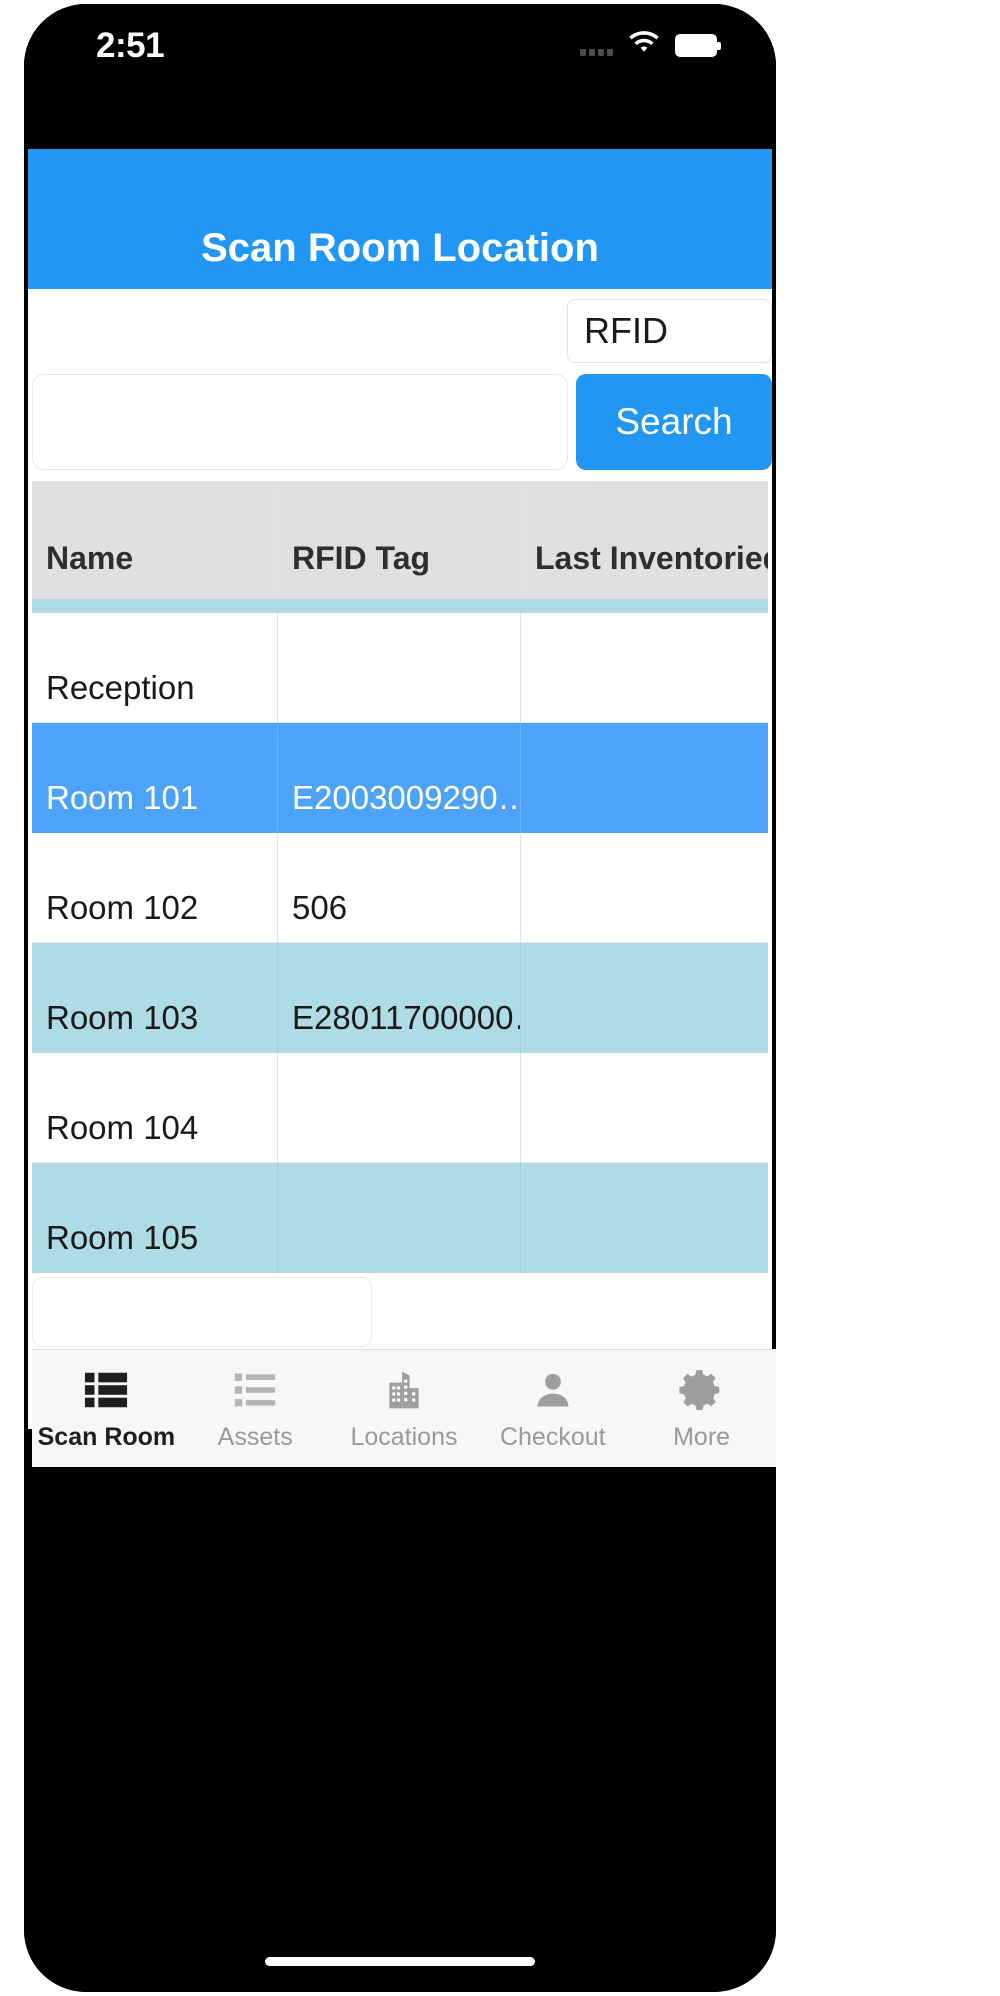  What do you see at coordinates (626, 330) in the screenshot?
I see `rfid-type-select-value: RFID` at bounding box center [626, 330].